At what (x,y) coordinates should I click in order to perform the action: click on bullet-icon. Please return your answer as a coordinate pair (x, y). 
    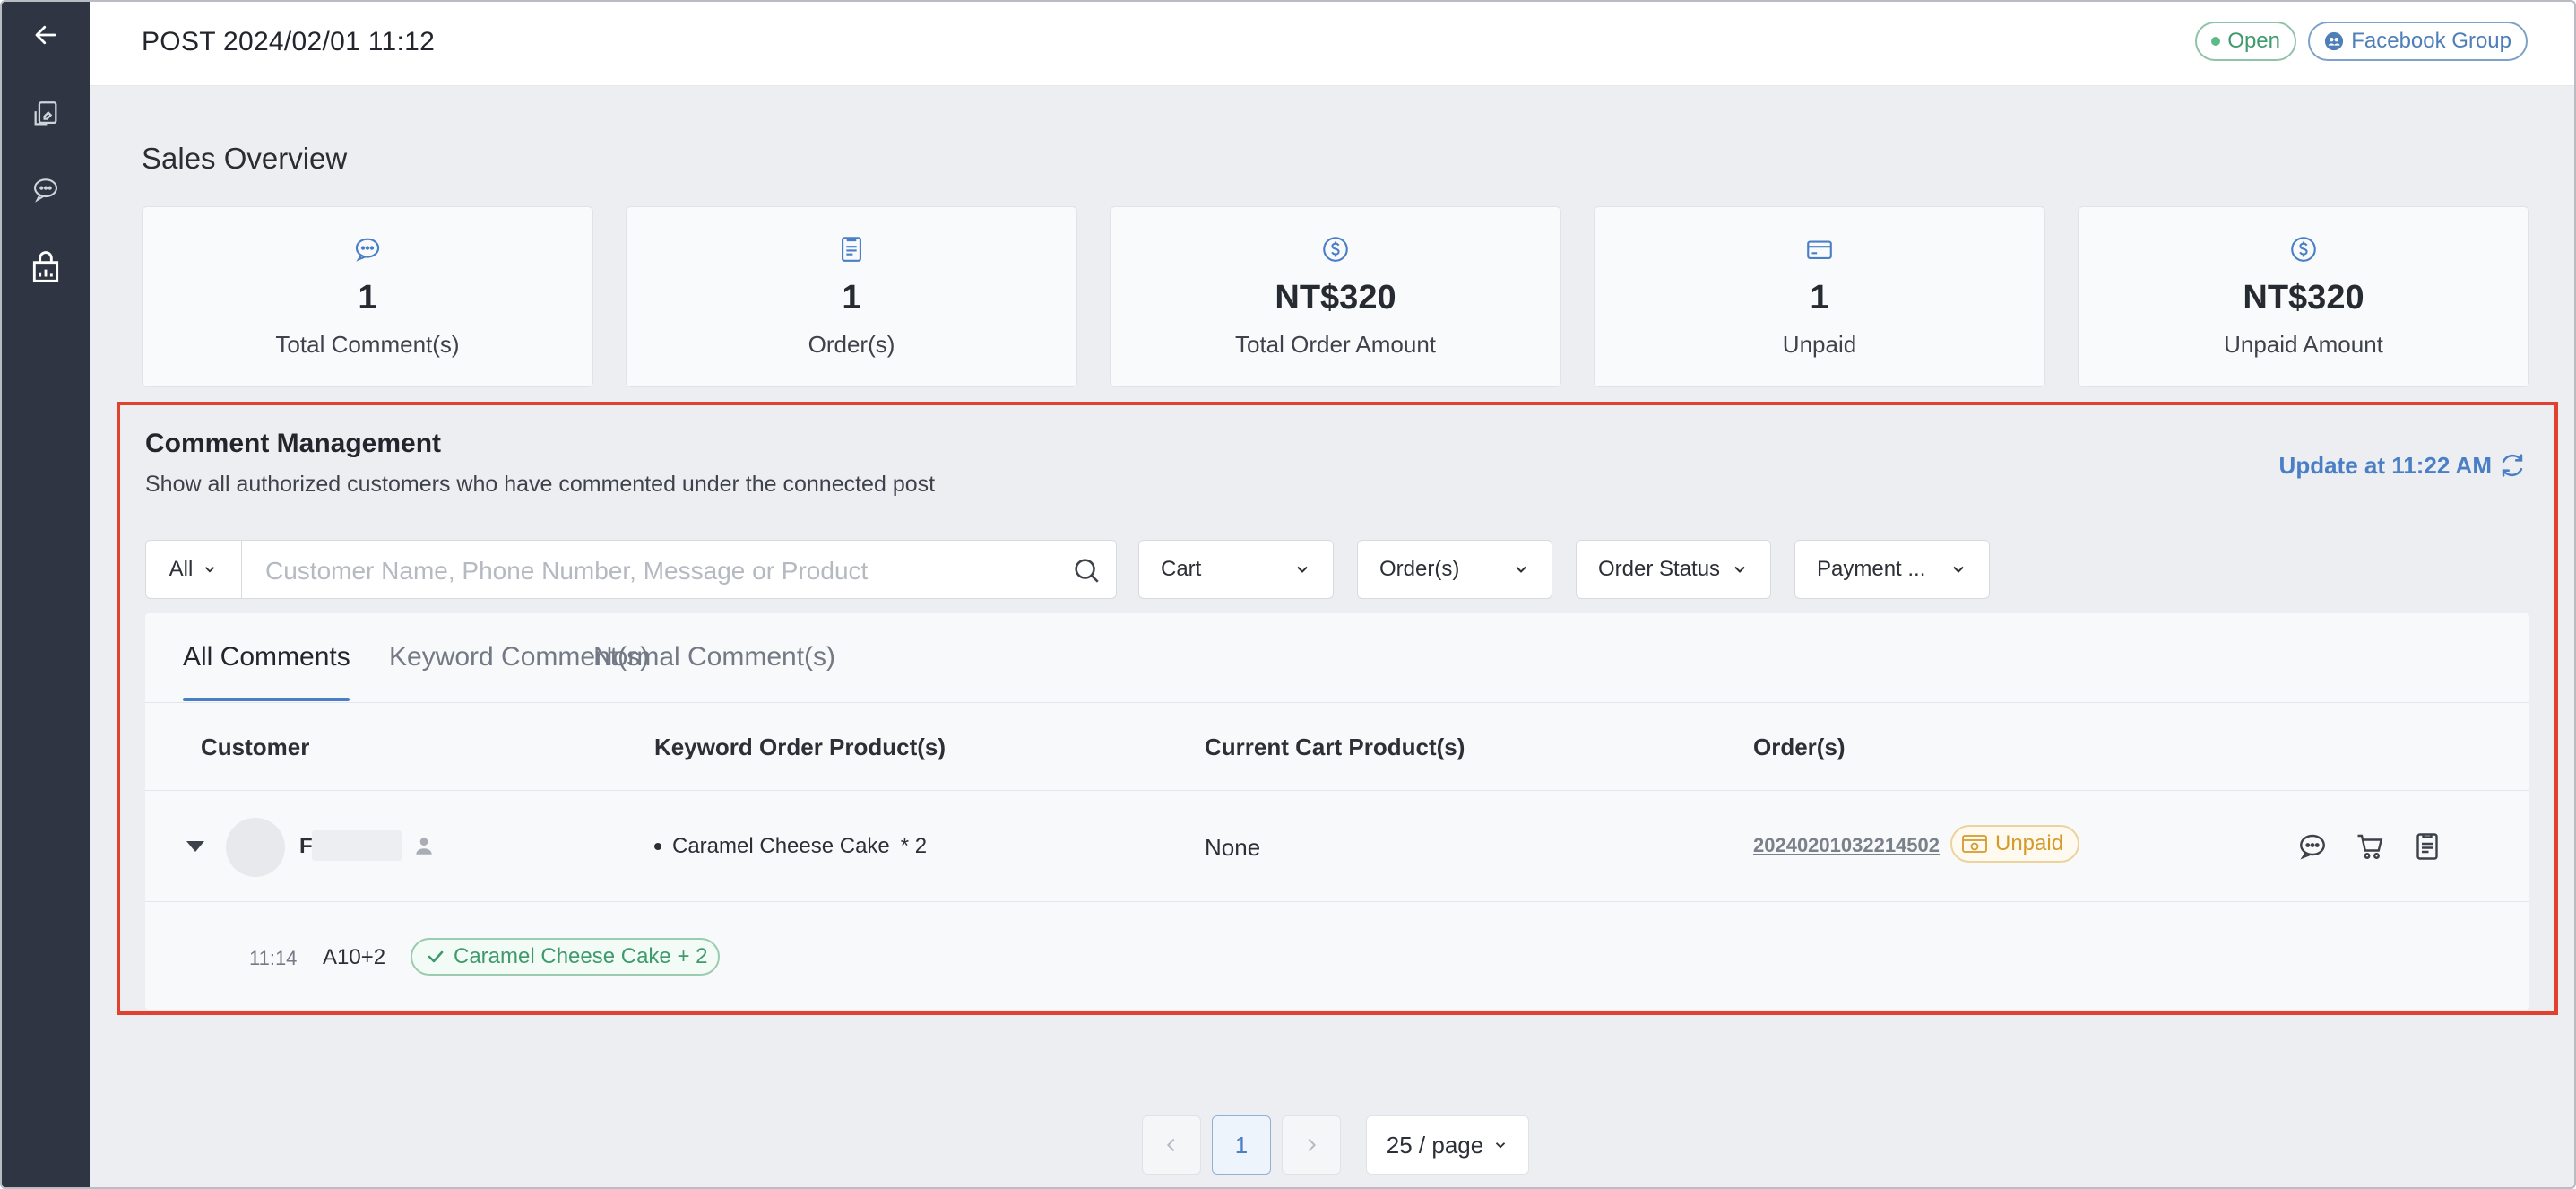
    Looking at the image, I should click on (657, 846).